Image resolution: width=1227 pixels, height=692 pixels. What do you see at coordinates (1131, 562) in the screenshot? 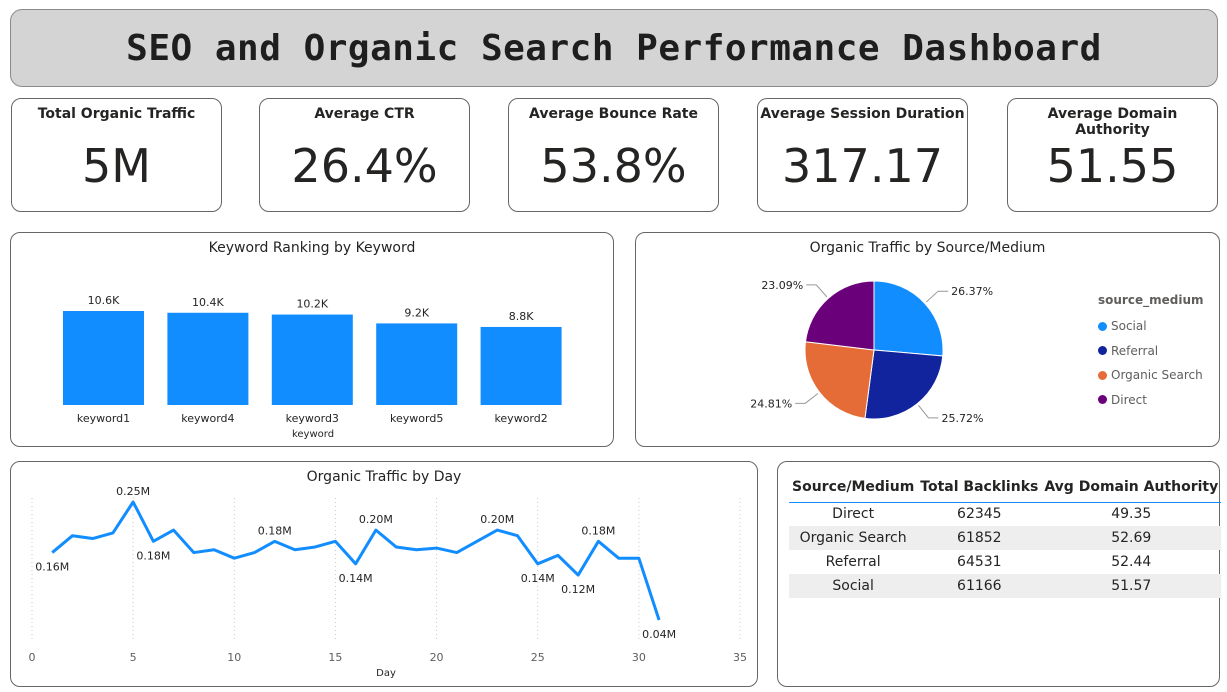
I see `table-cell: 52.44` at bounding box center [1131, 562].